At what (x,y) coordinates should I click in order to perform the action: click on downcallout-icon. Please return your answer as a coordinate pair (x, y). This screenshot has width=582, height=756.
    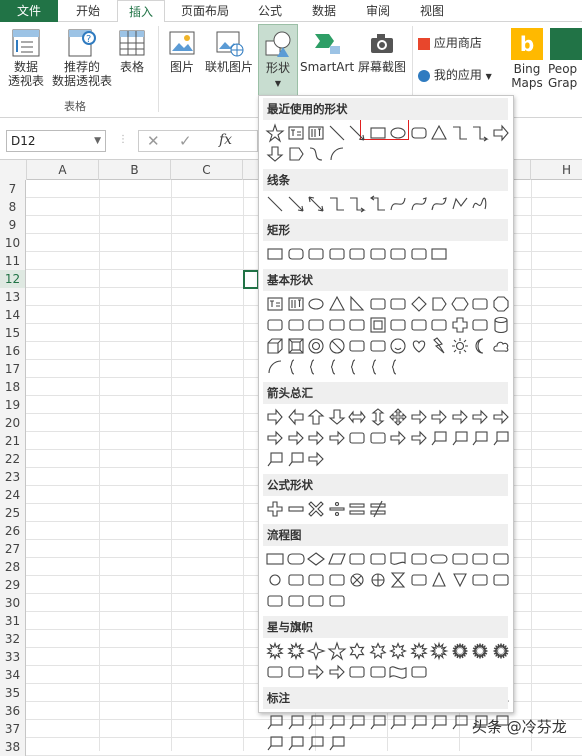
    Looking at the image, I should click on (460, 438).